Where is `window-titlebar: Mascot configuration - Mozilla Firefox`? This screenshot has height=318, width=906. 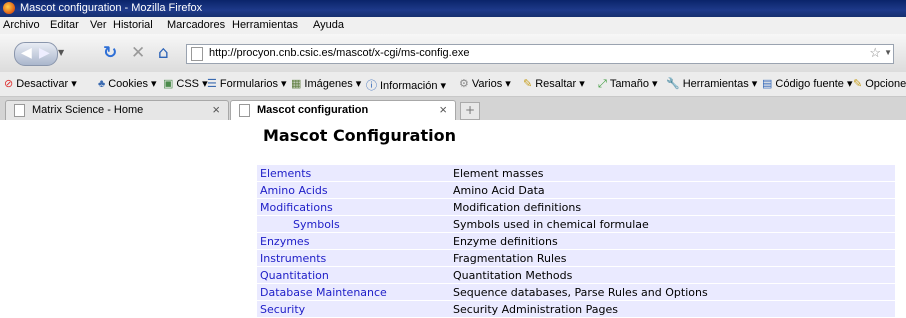 window-titlebar: Mascot configuration - Mozilla Firefox is located at coordinates (453, 8).